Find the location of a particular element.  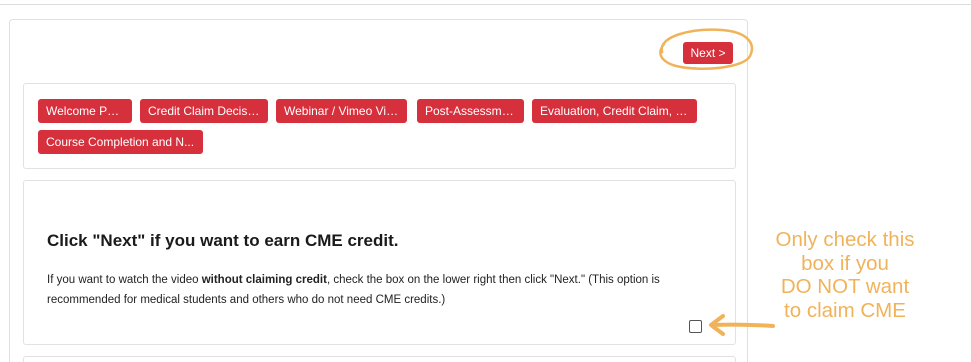

nav-credit-claim-decision: Credit Claim Decision is located at coordinates (204, 111).